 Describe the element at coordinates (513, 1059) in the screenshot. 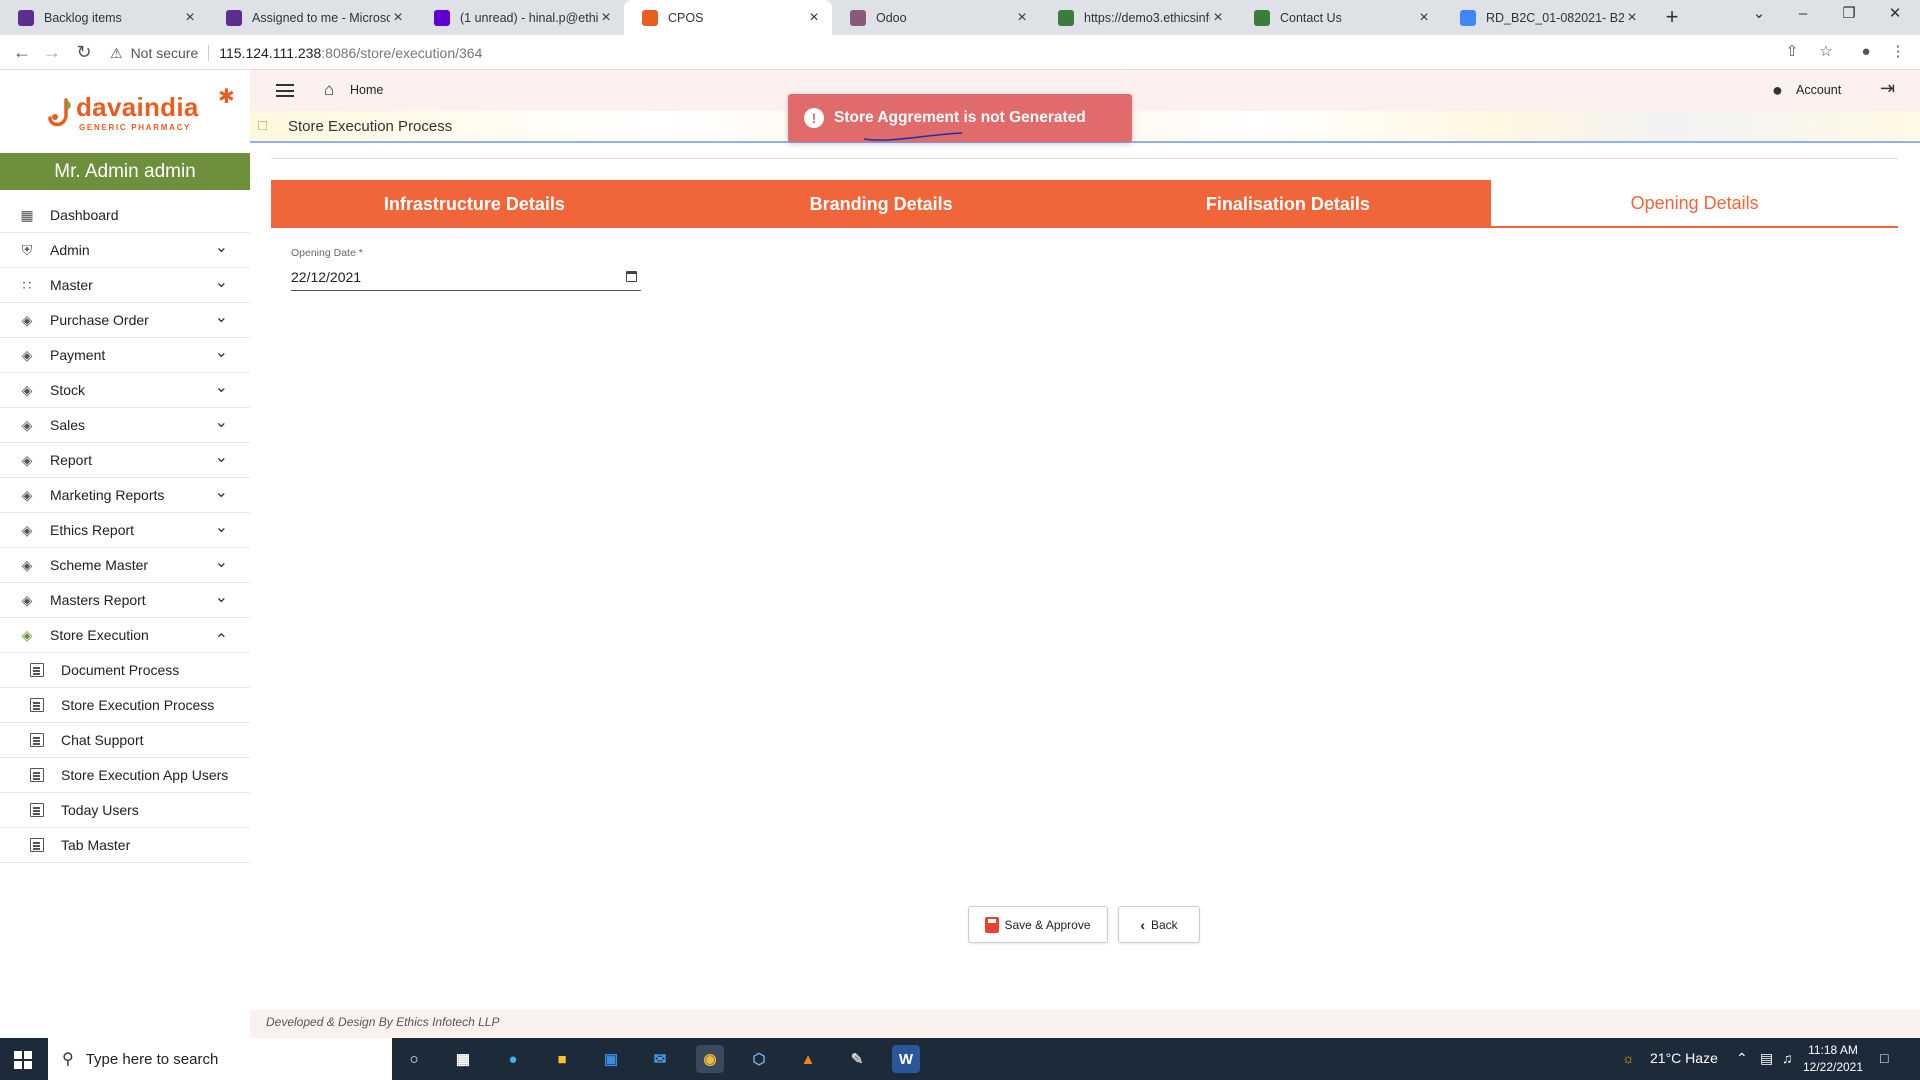

I see `edge-icon: ●` at that location.